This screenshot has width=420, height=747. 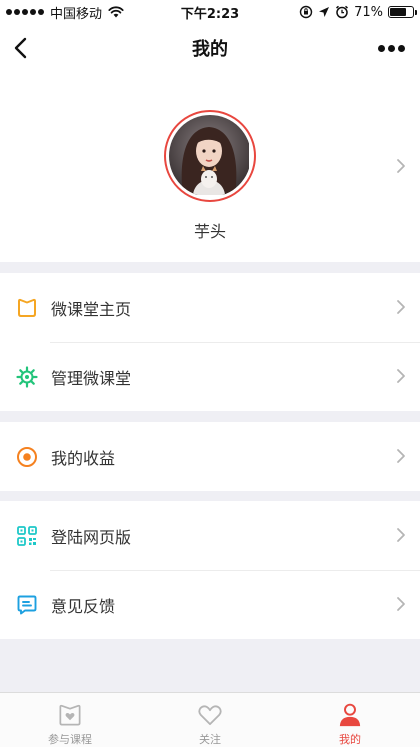 I want to click on qr-code-icon, so click(x=27, y=535).